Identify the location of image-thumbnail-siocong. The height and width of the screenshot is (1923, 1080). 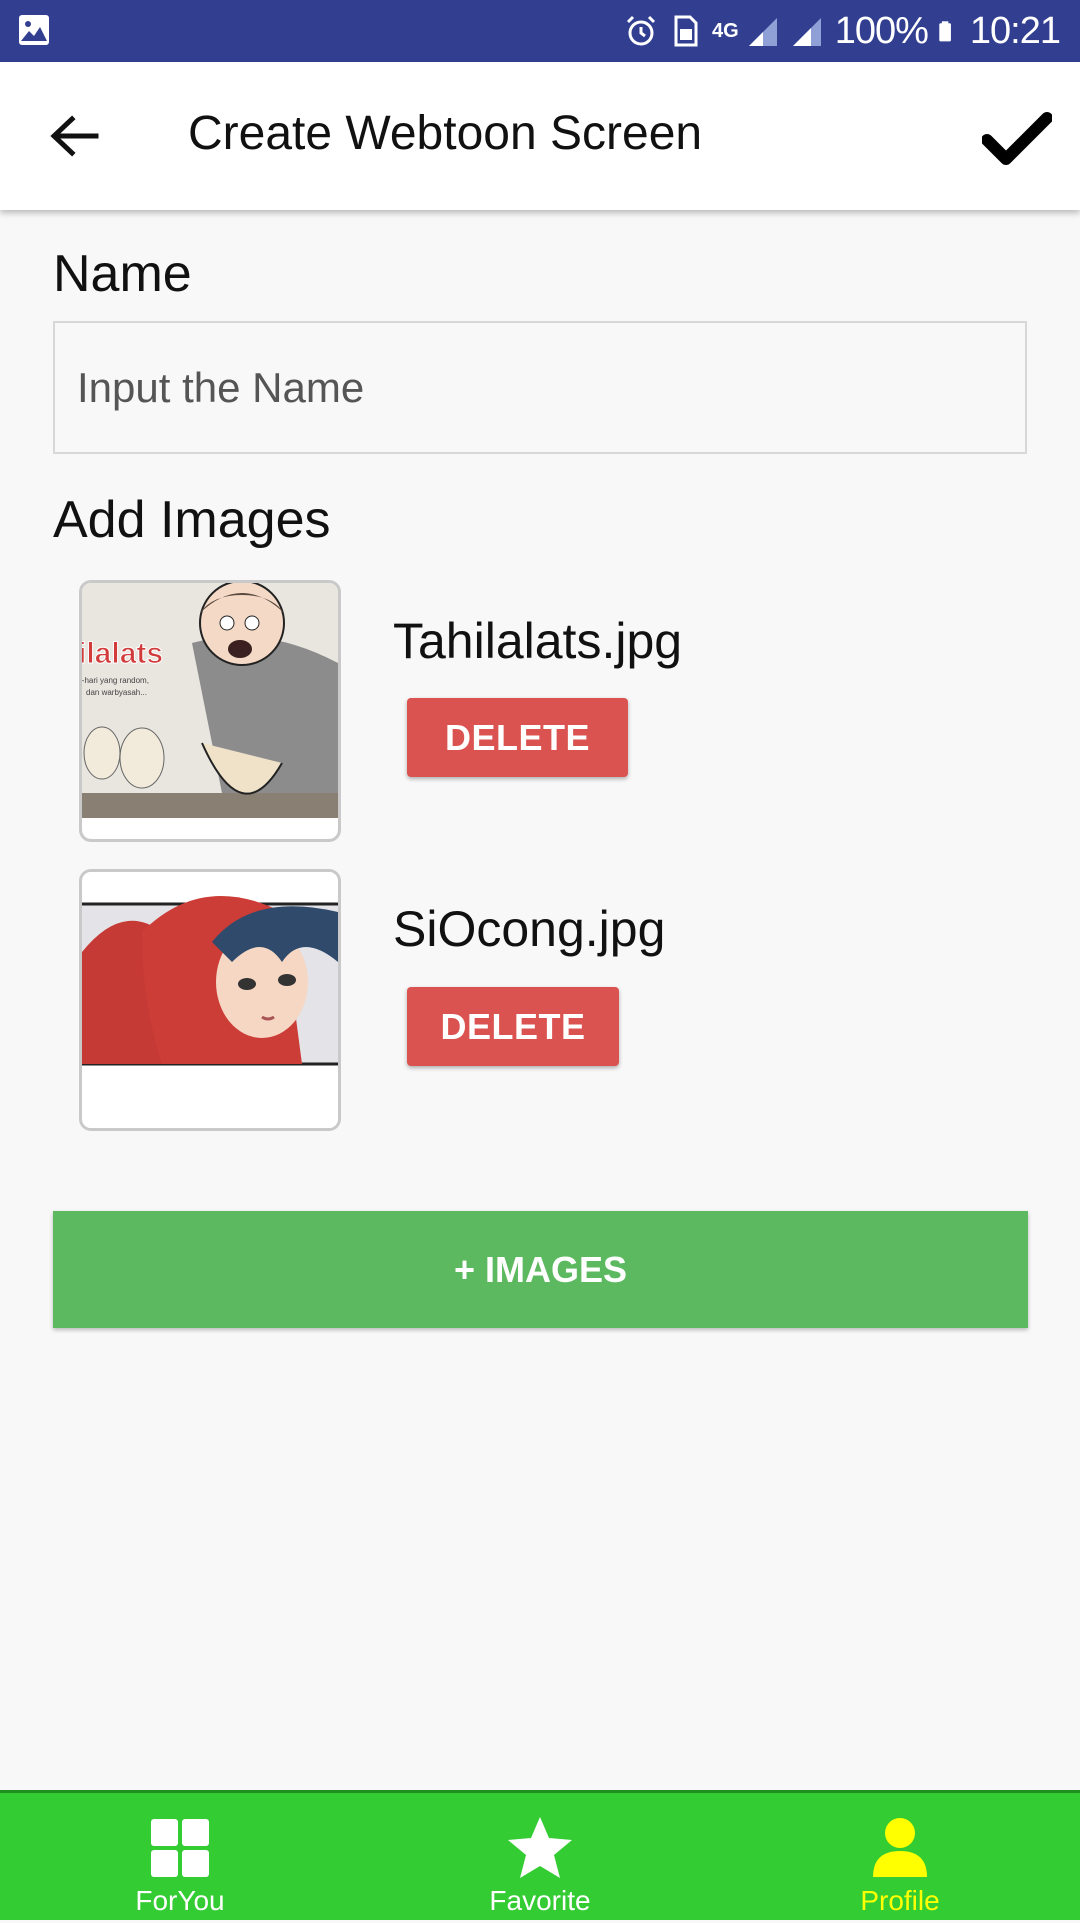
(210, 1000).